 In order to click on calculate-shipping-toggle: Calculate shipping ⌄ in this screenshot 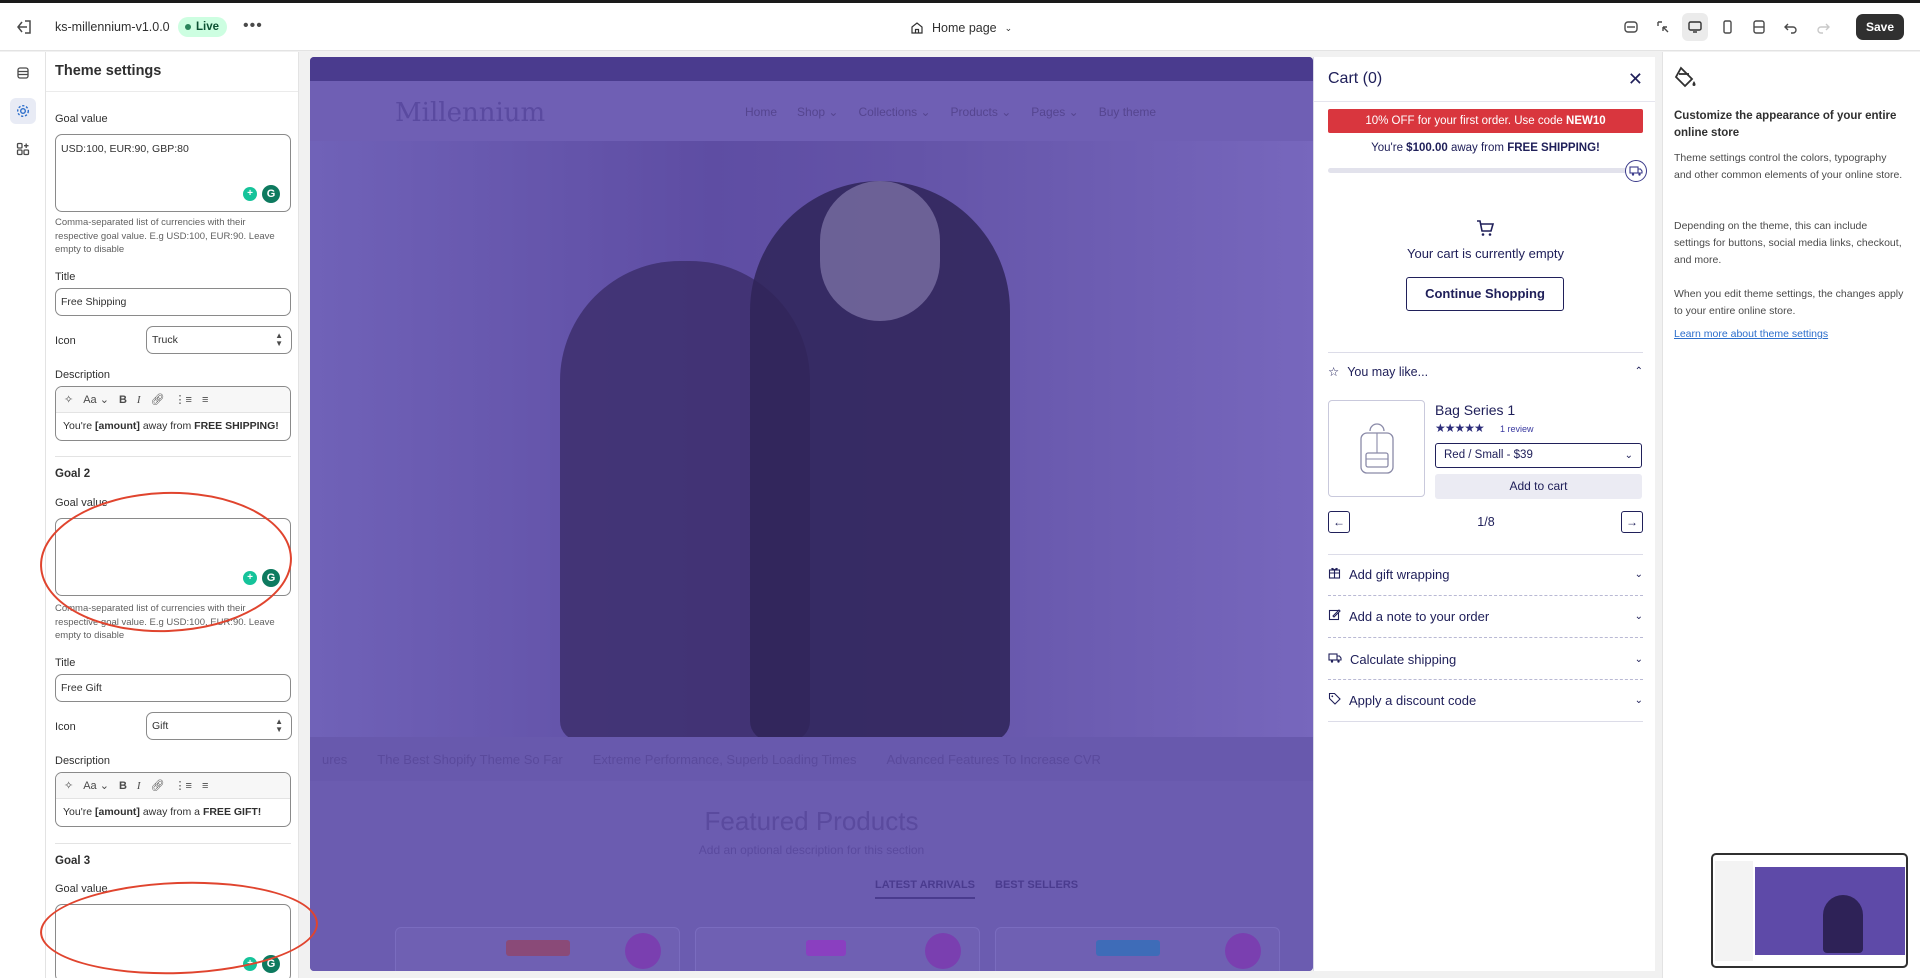, I will do `click(1485, 659)`.